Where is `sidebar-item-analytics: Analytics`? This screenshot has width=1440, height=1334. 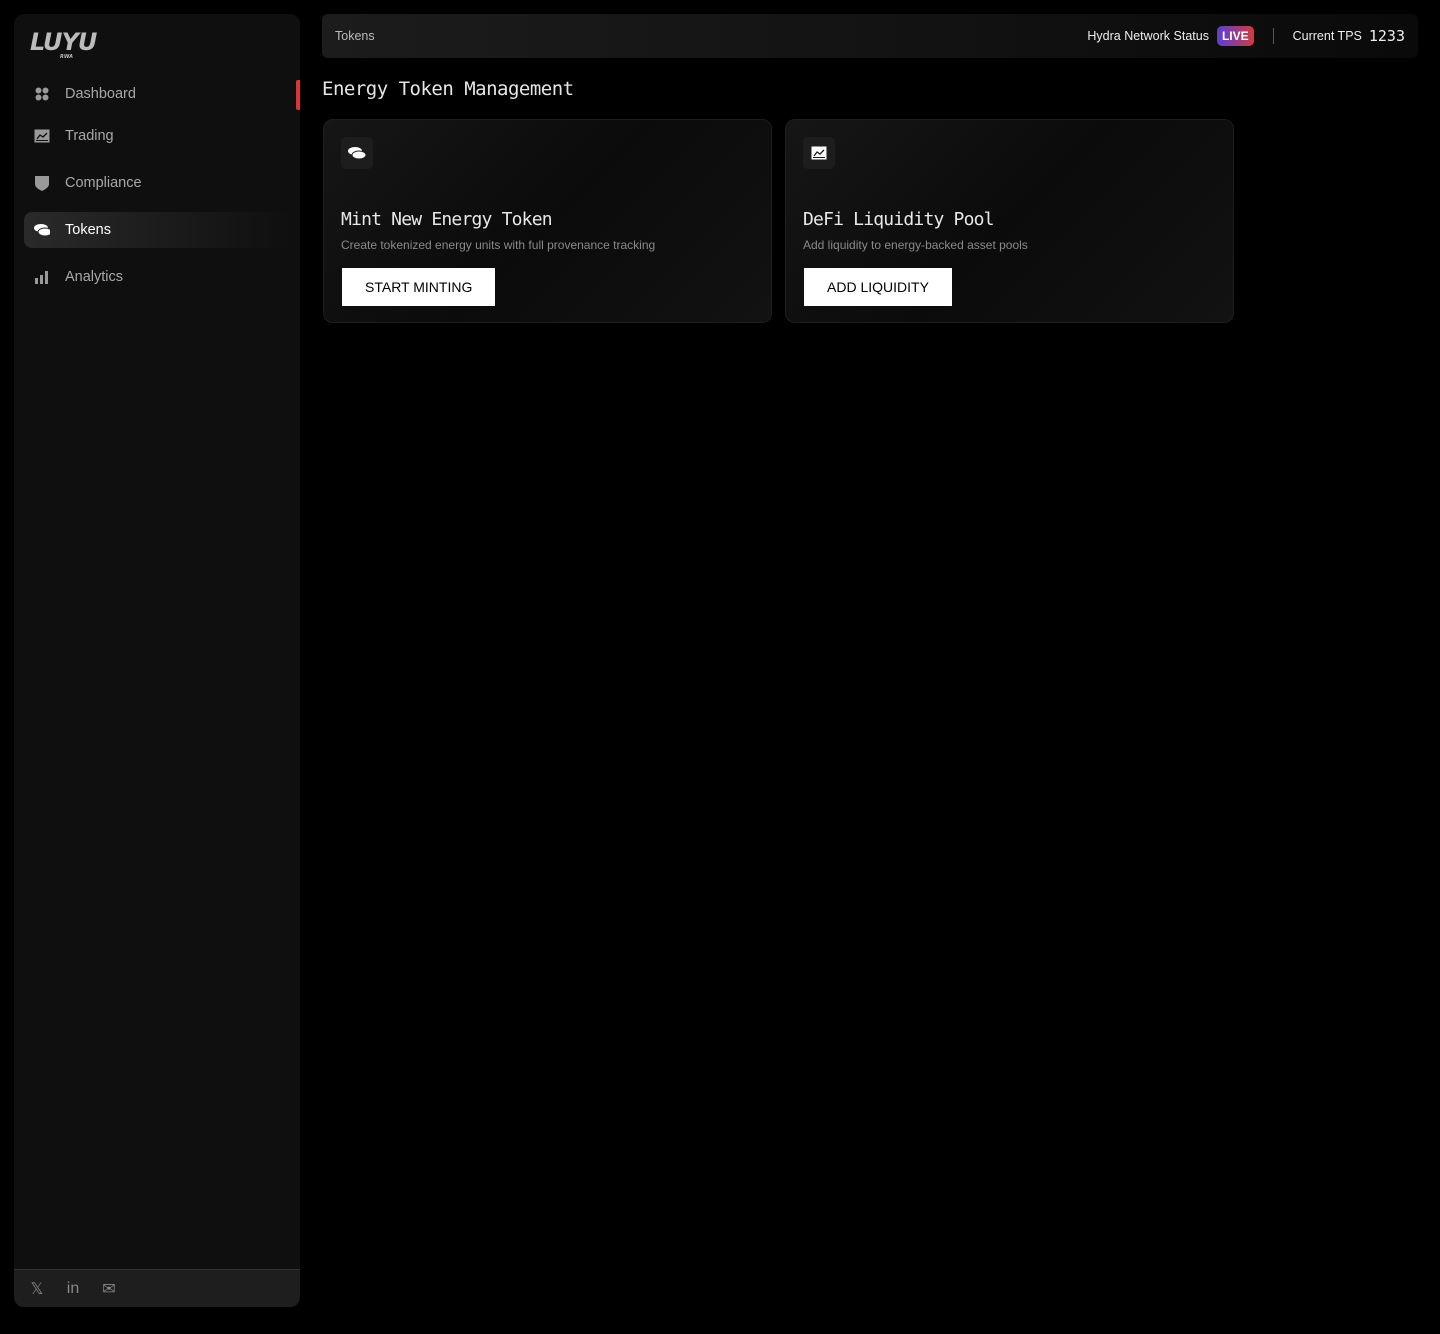 sidebar-item-analytics: Analytics is located at coordinates (157, 277).